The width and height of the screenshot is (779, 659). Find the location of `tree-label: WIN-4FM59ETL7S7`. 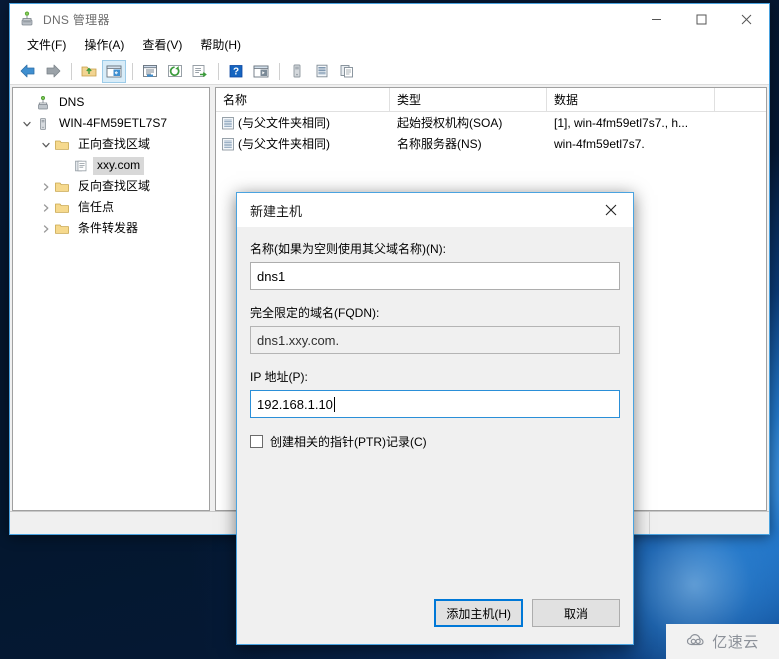

tree-label: WIN-4FM59ETL7S7 is located at coordinates (113, 122).